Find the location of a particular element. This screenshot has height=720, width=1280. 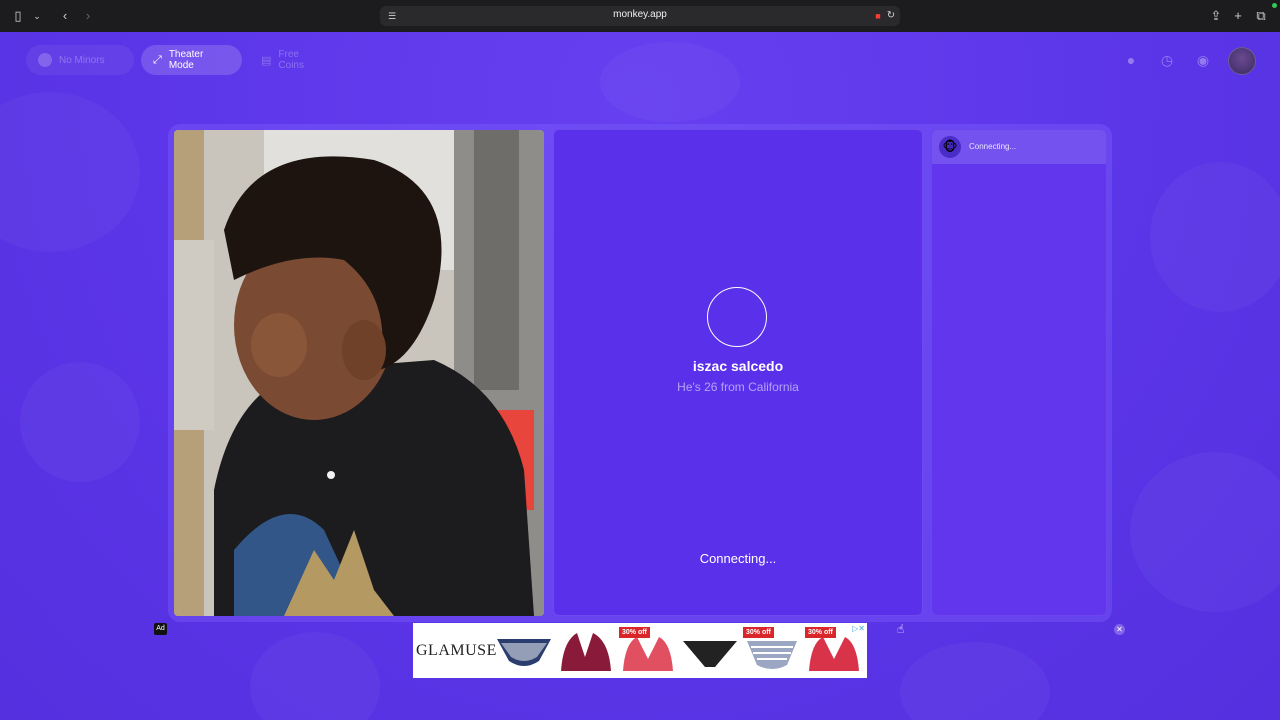

free-coins-label: Free Coins is located at coordinates (291, 60).